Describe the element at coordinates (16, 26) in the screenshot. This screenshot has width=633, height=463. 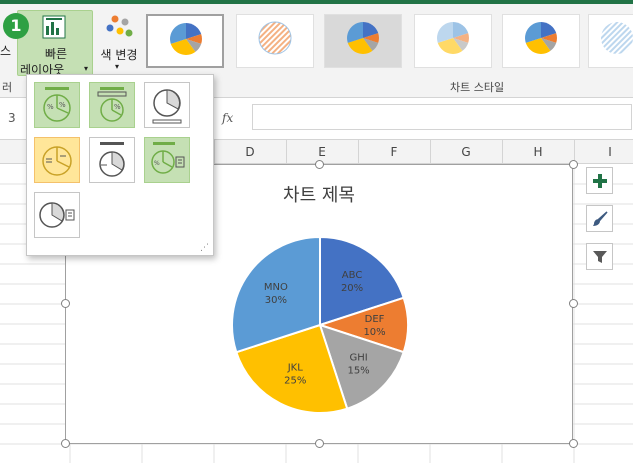
I see `step-badge: 1` at that location.